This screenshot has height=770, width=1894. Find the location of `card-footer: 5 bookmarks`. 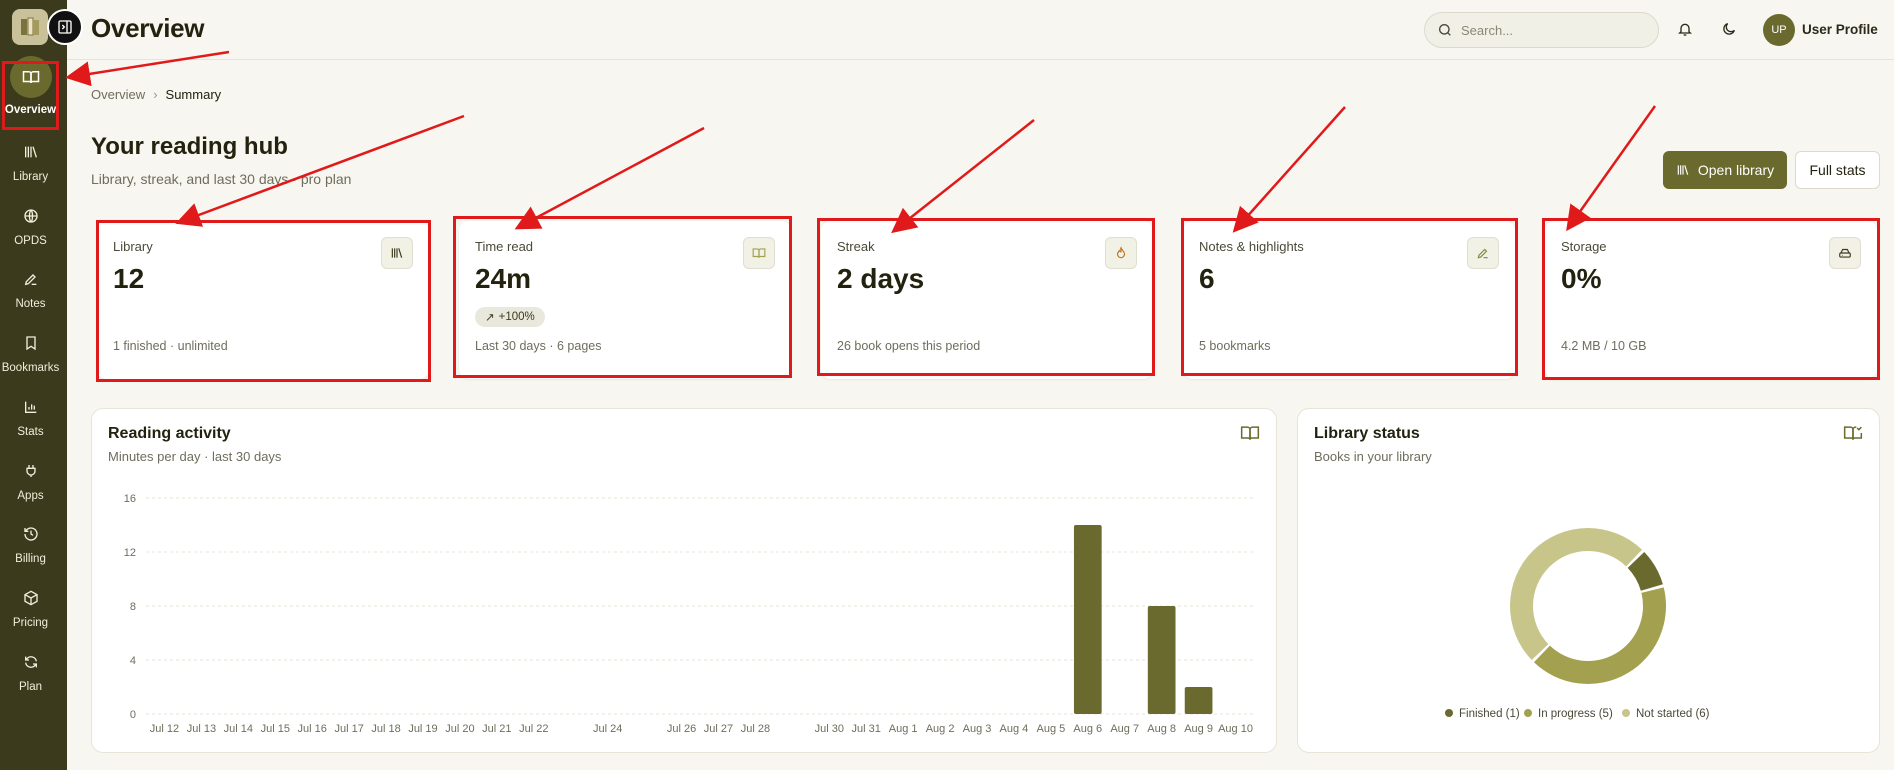

card-footer: 5 bookmarks is located at coordinates (1235, 346).